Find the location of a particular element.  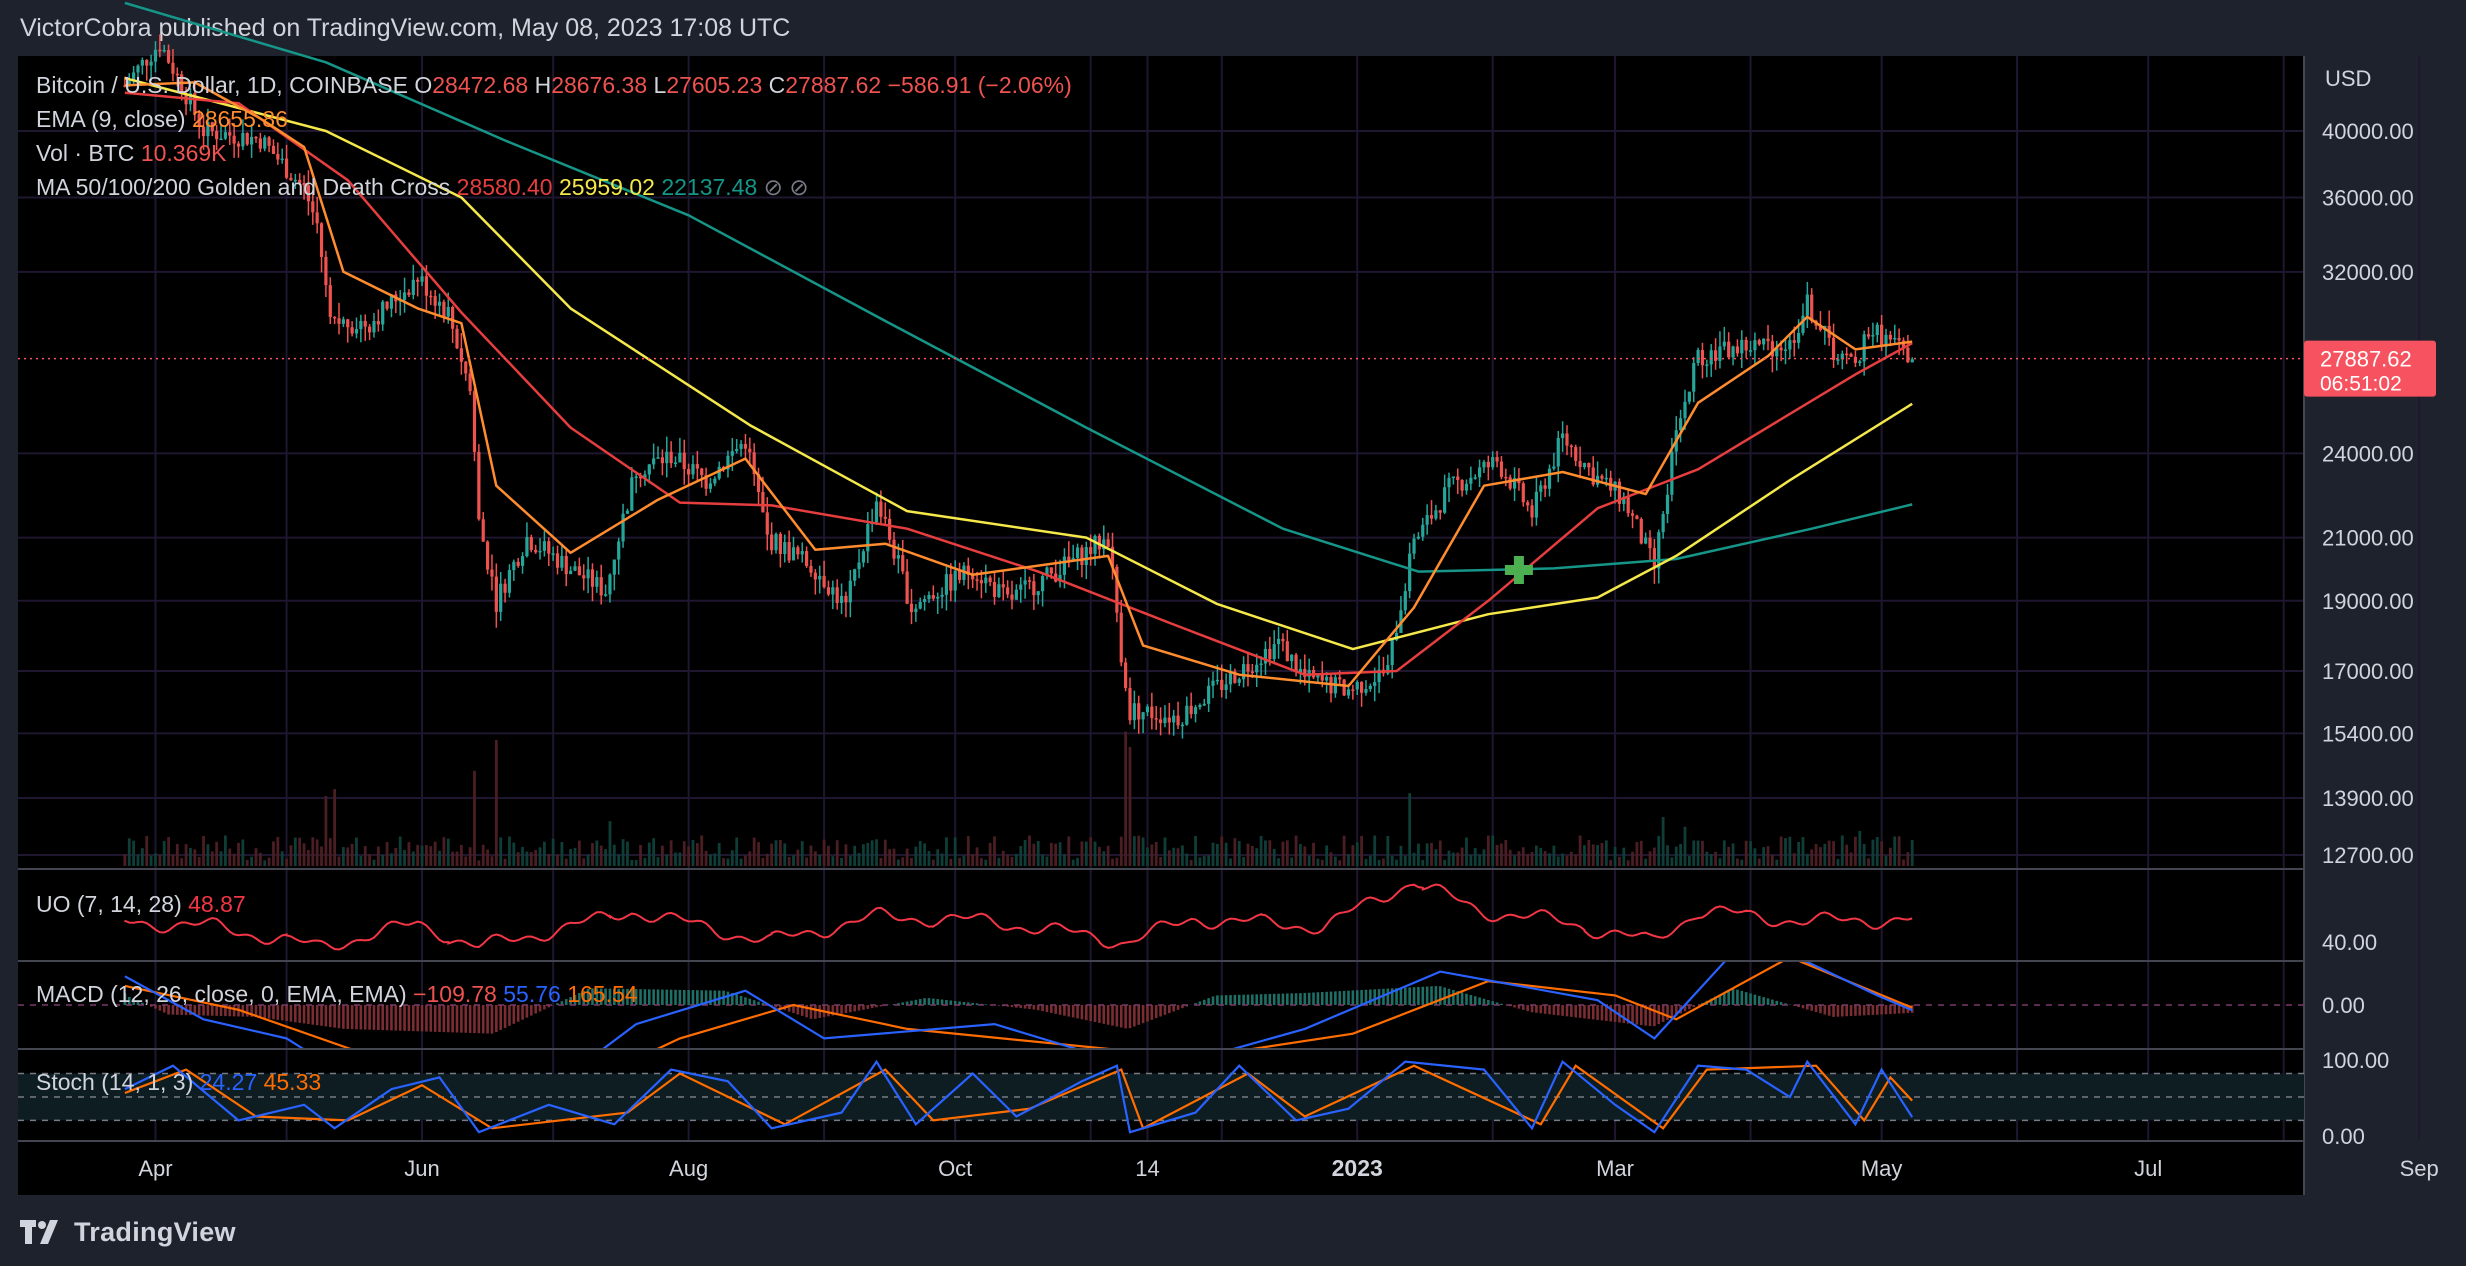

tradingview-logo: TradingView is located at coordinates (128, 1232).